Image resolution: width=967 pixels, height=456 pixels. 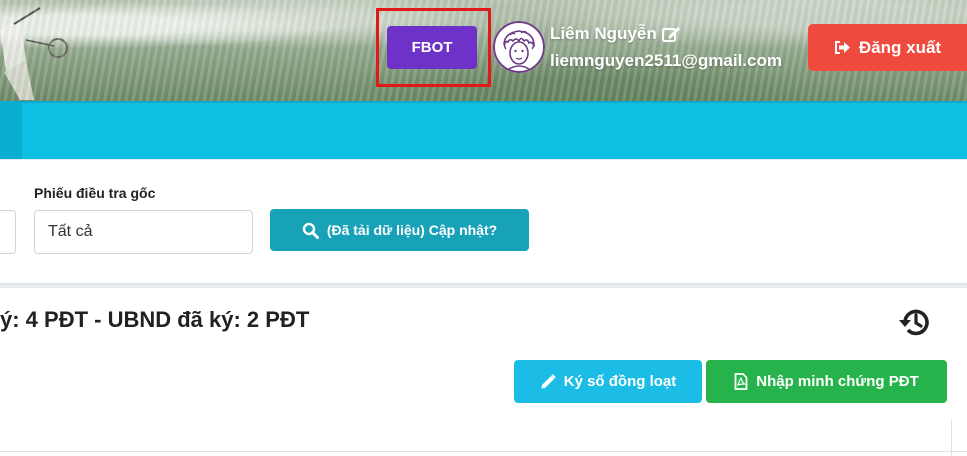 I want to click on user-name-text: Liêm Nguyễn, so click(x=603, y=33).